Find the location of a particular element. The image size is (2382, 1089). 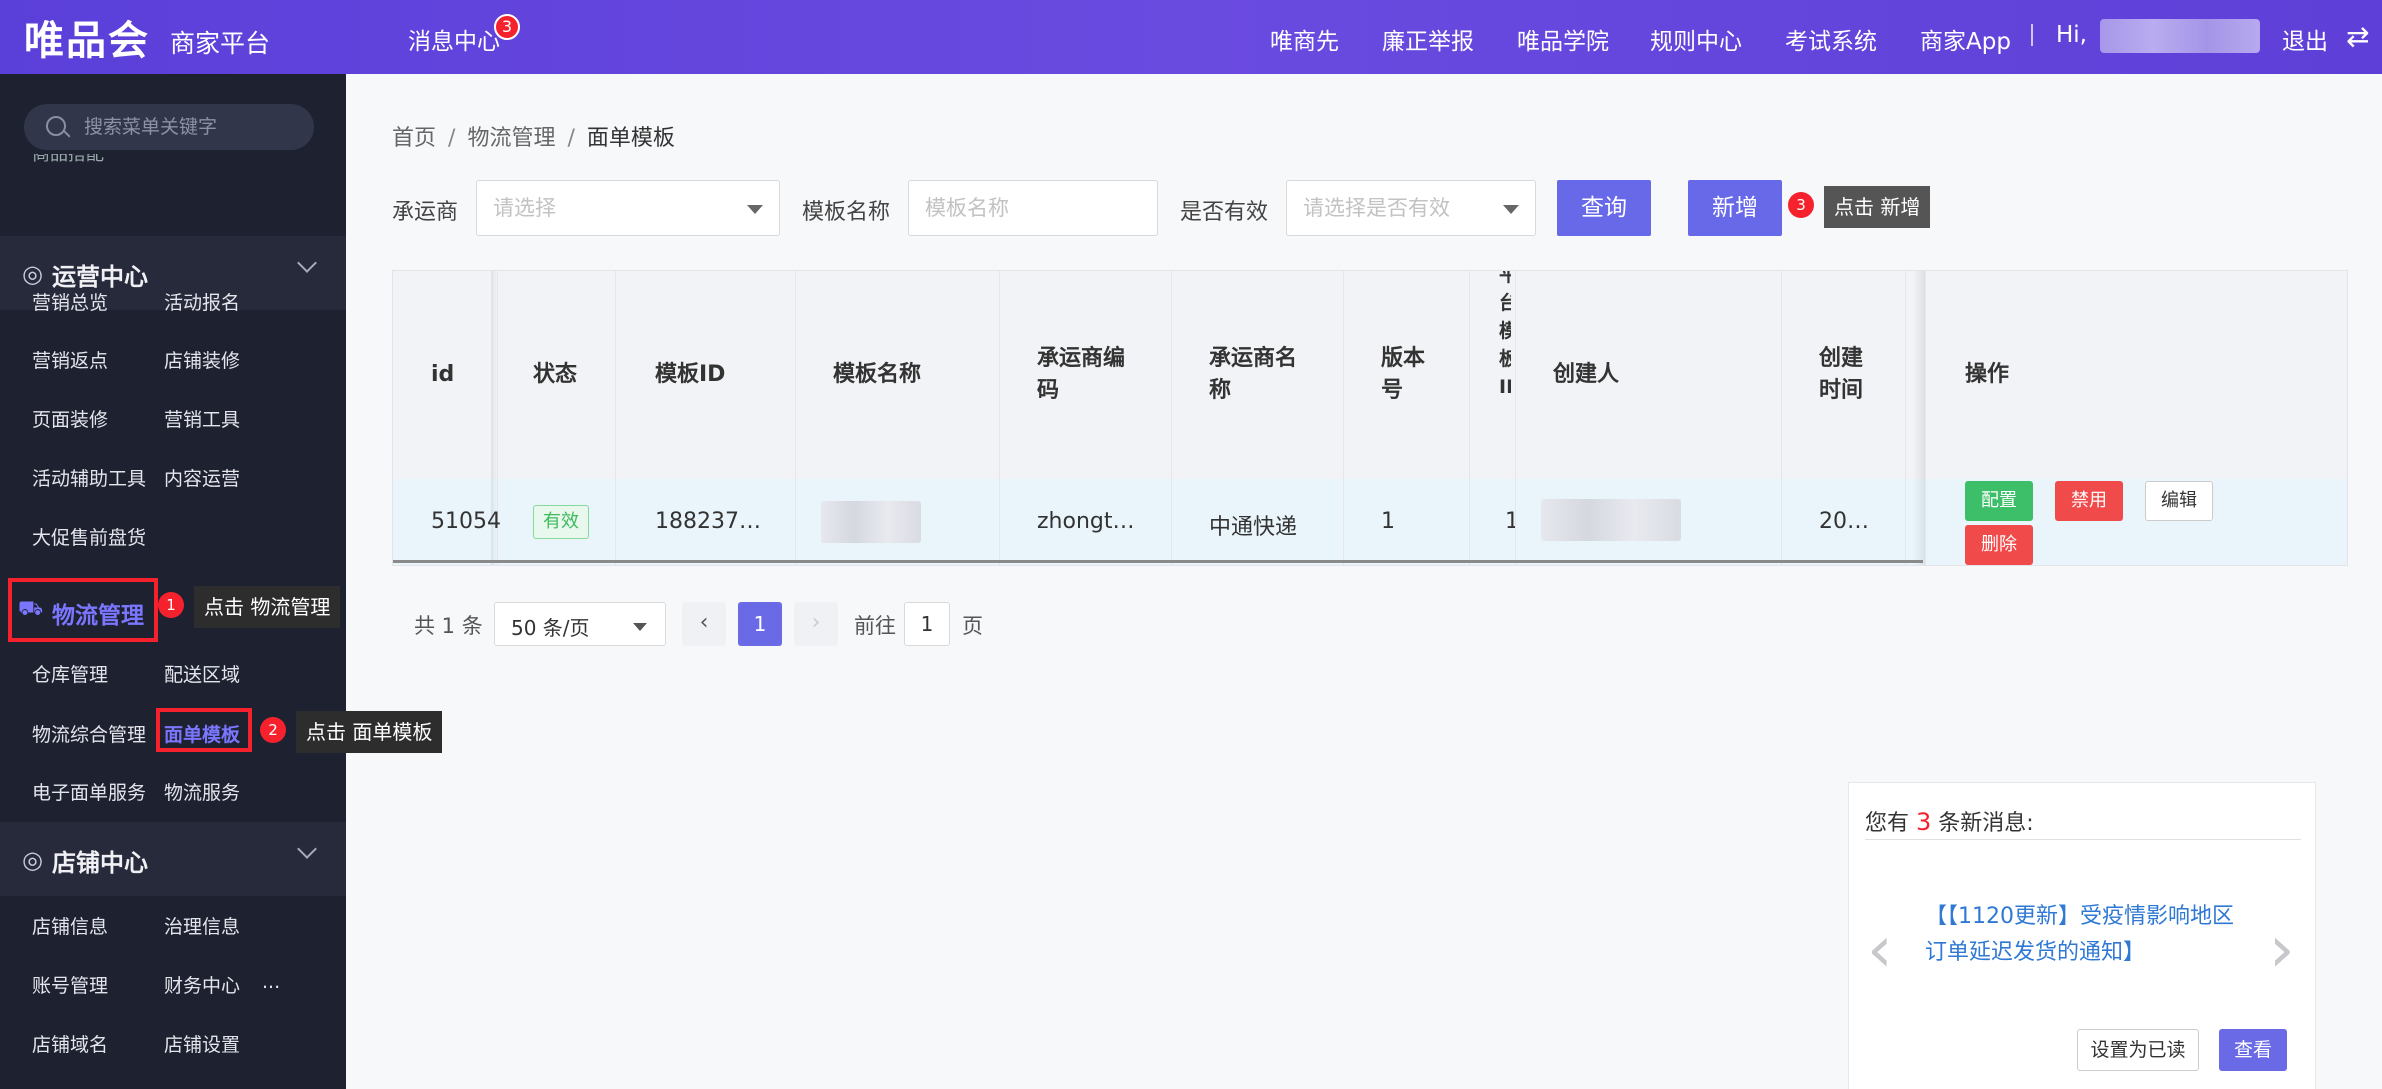

sidebar-item-governance: 治理信息 is located at coordinates (202, 925).